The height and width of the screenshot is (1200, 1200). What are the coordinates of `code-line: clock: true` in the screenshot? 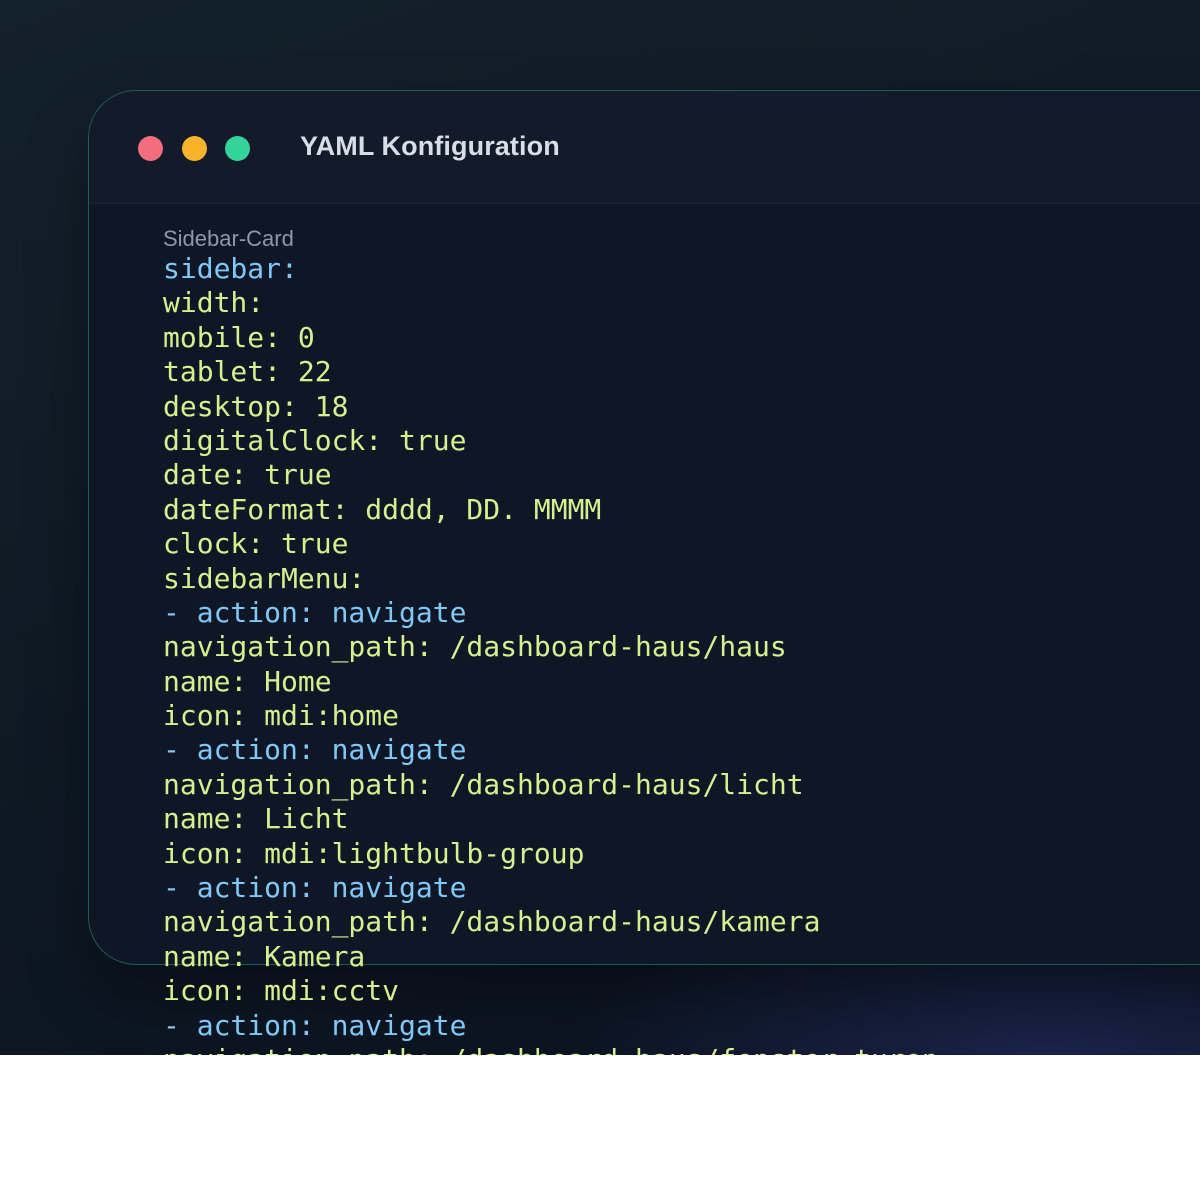 It's located at (256, 544).